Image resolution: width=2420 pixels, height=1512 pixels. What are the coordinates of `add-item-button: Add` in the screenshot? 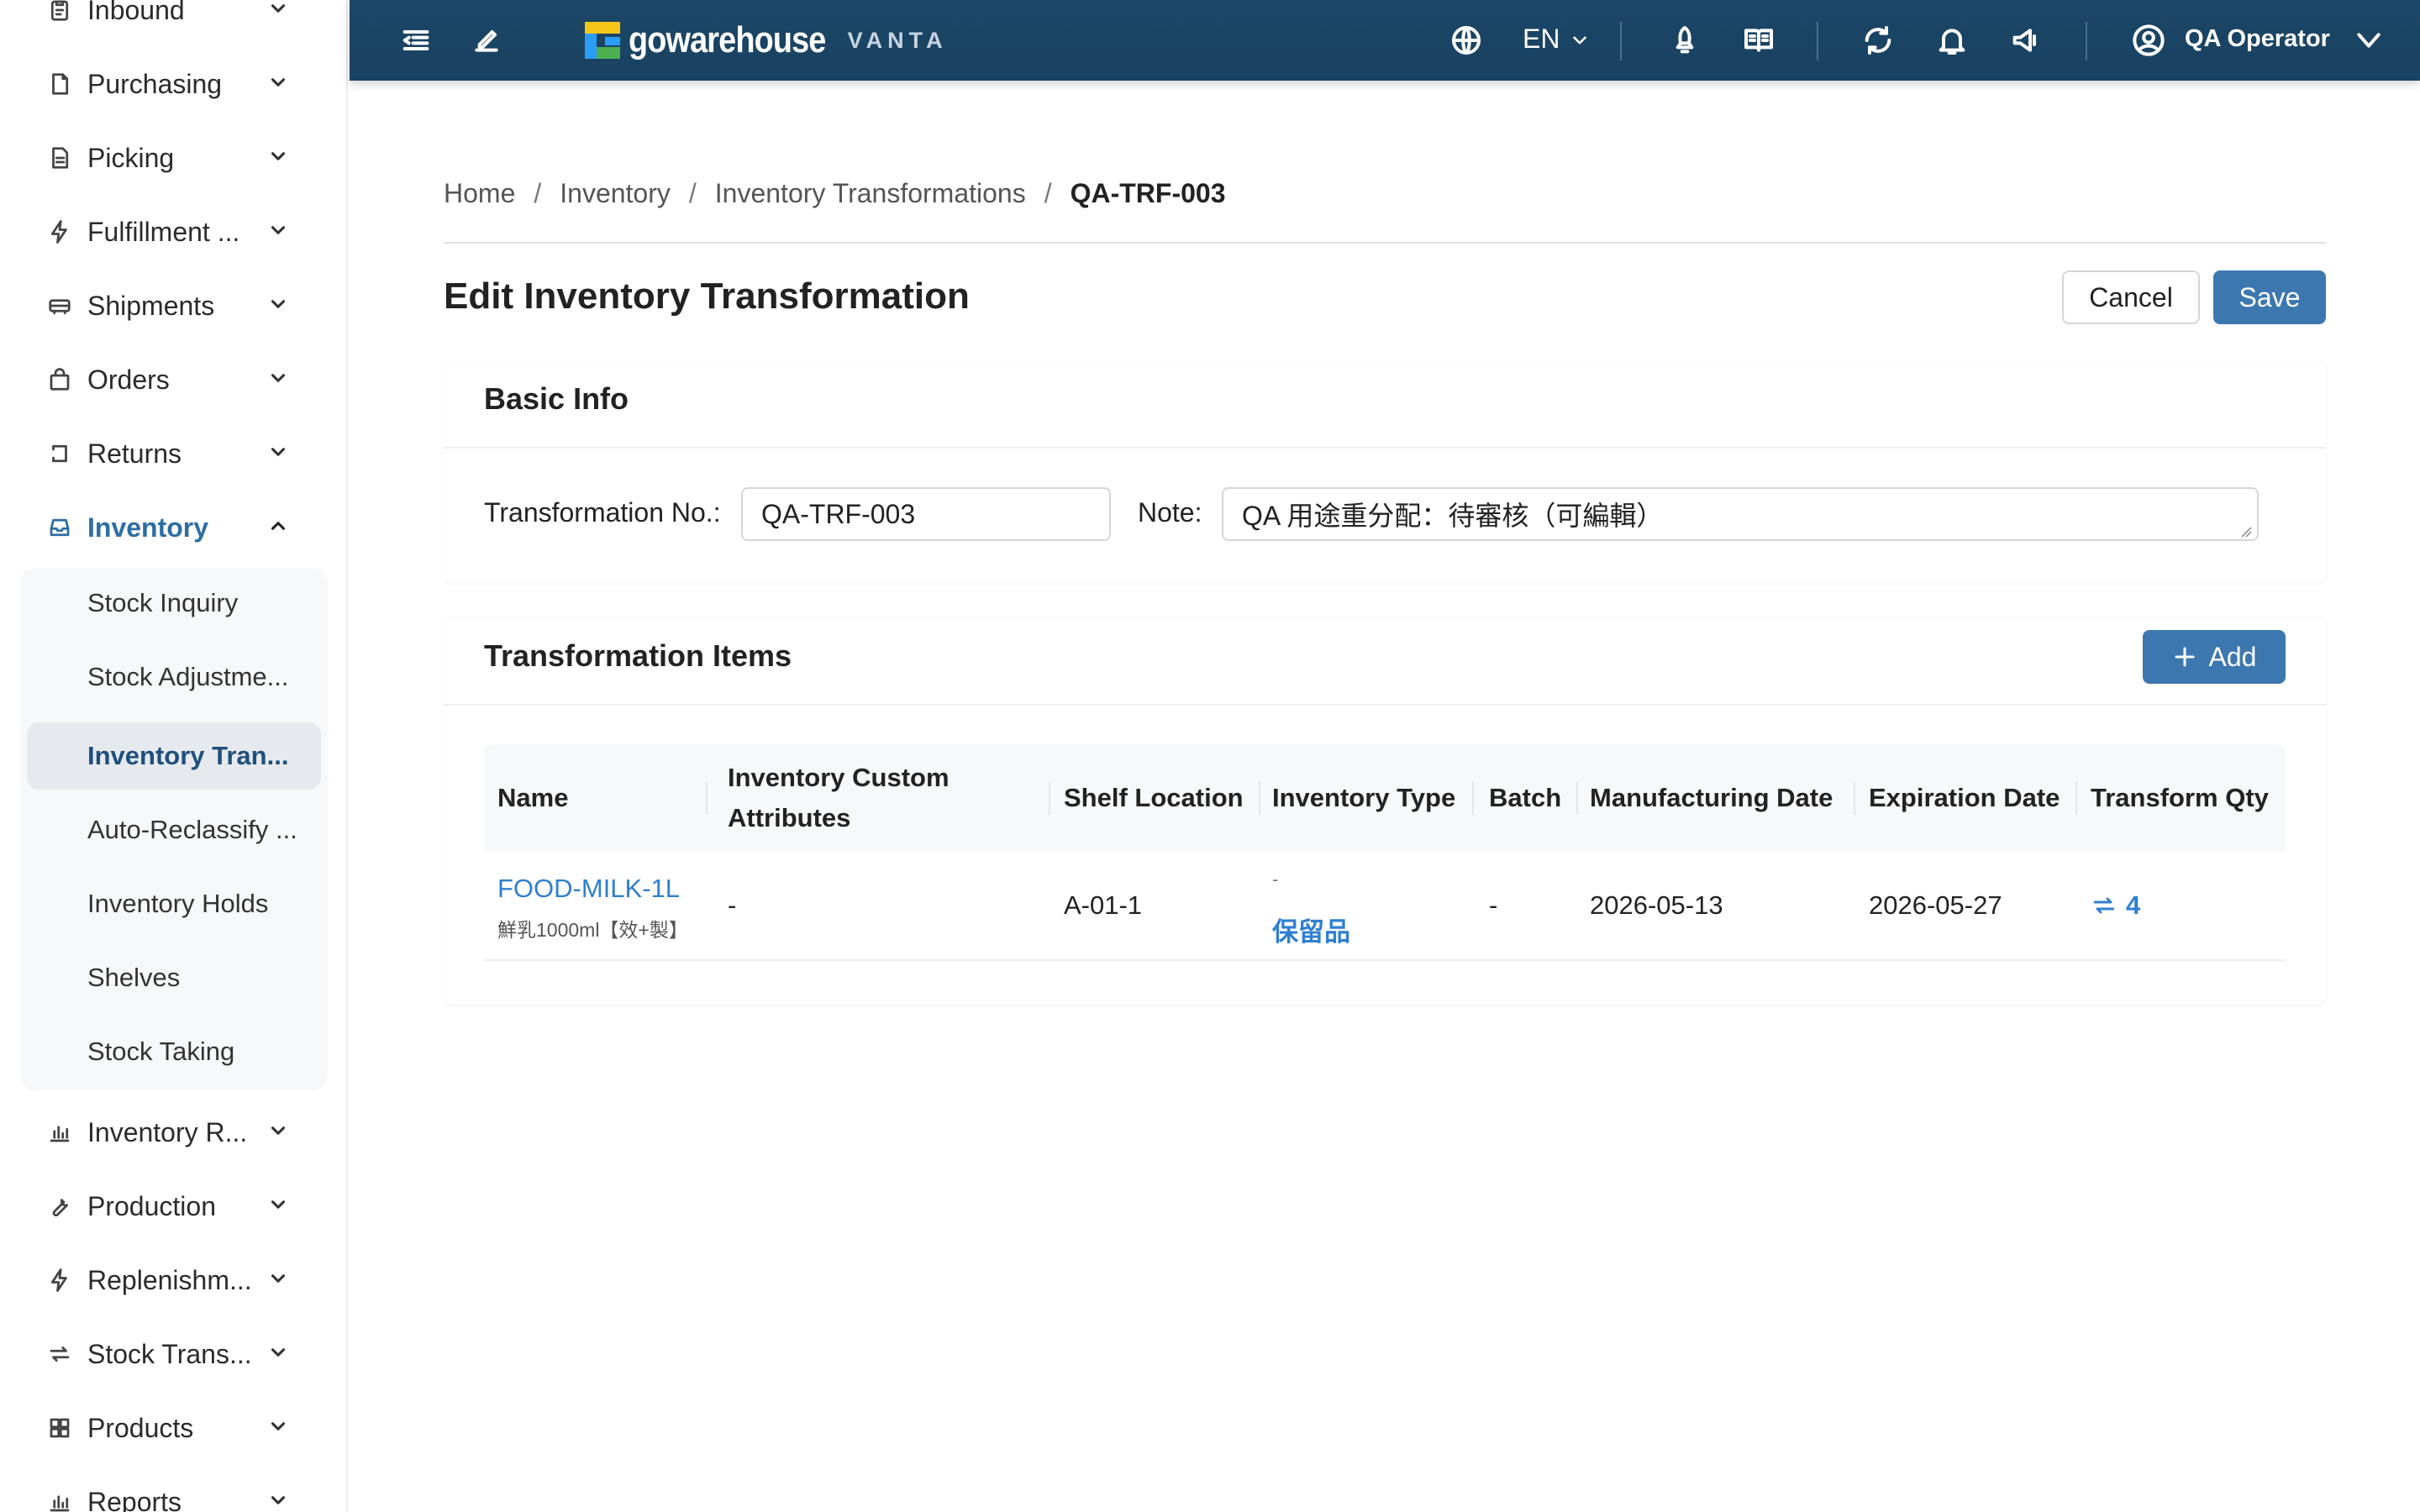 It's located at (2214, 657).